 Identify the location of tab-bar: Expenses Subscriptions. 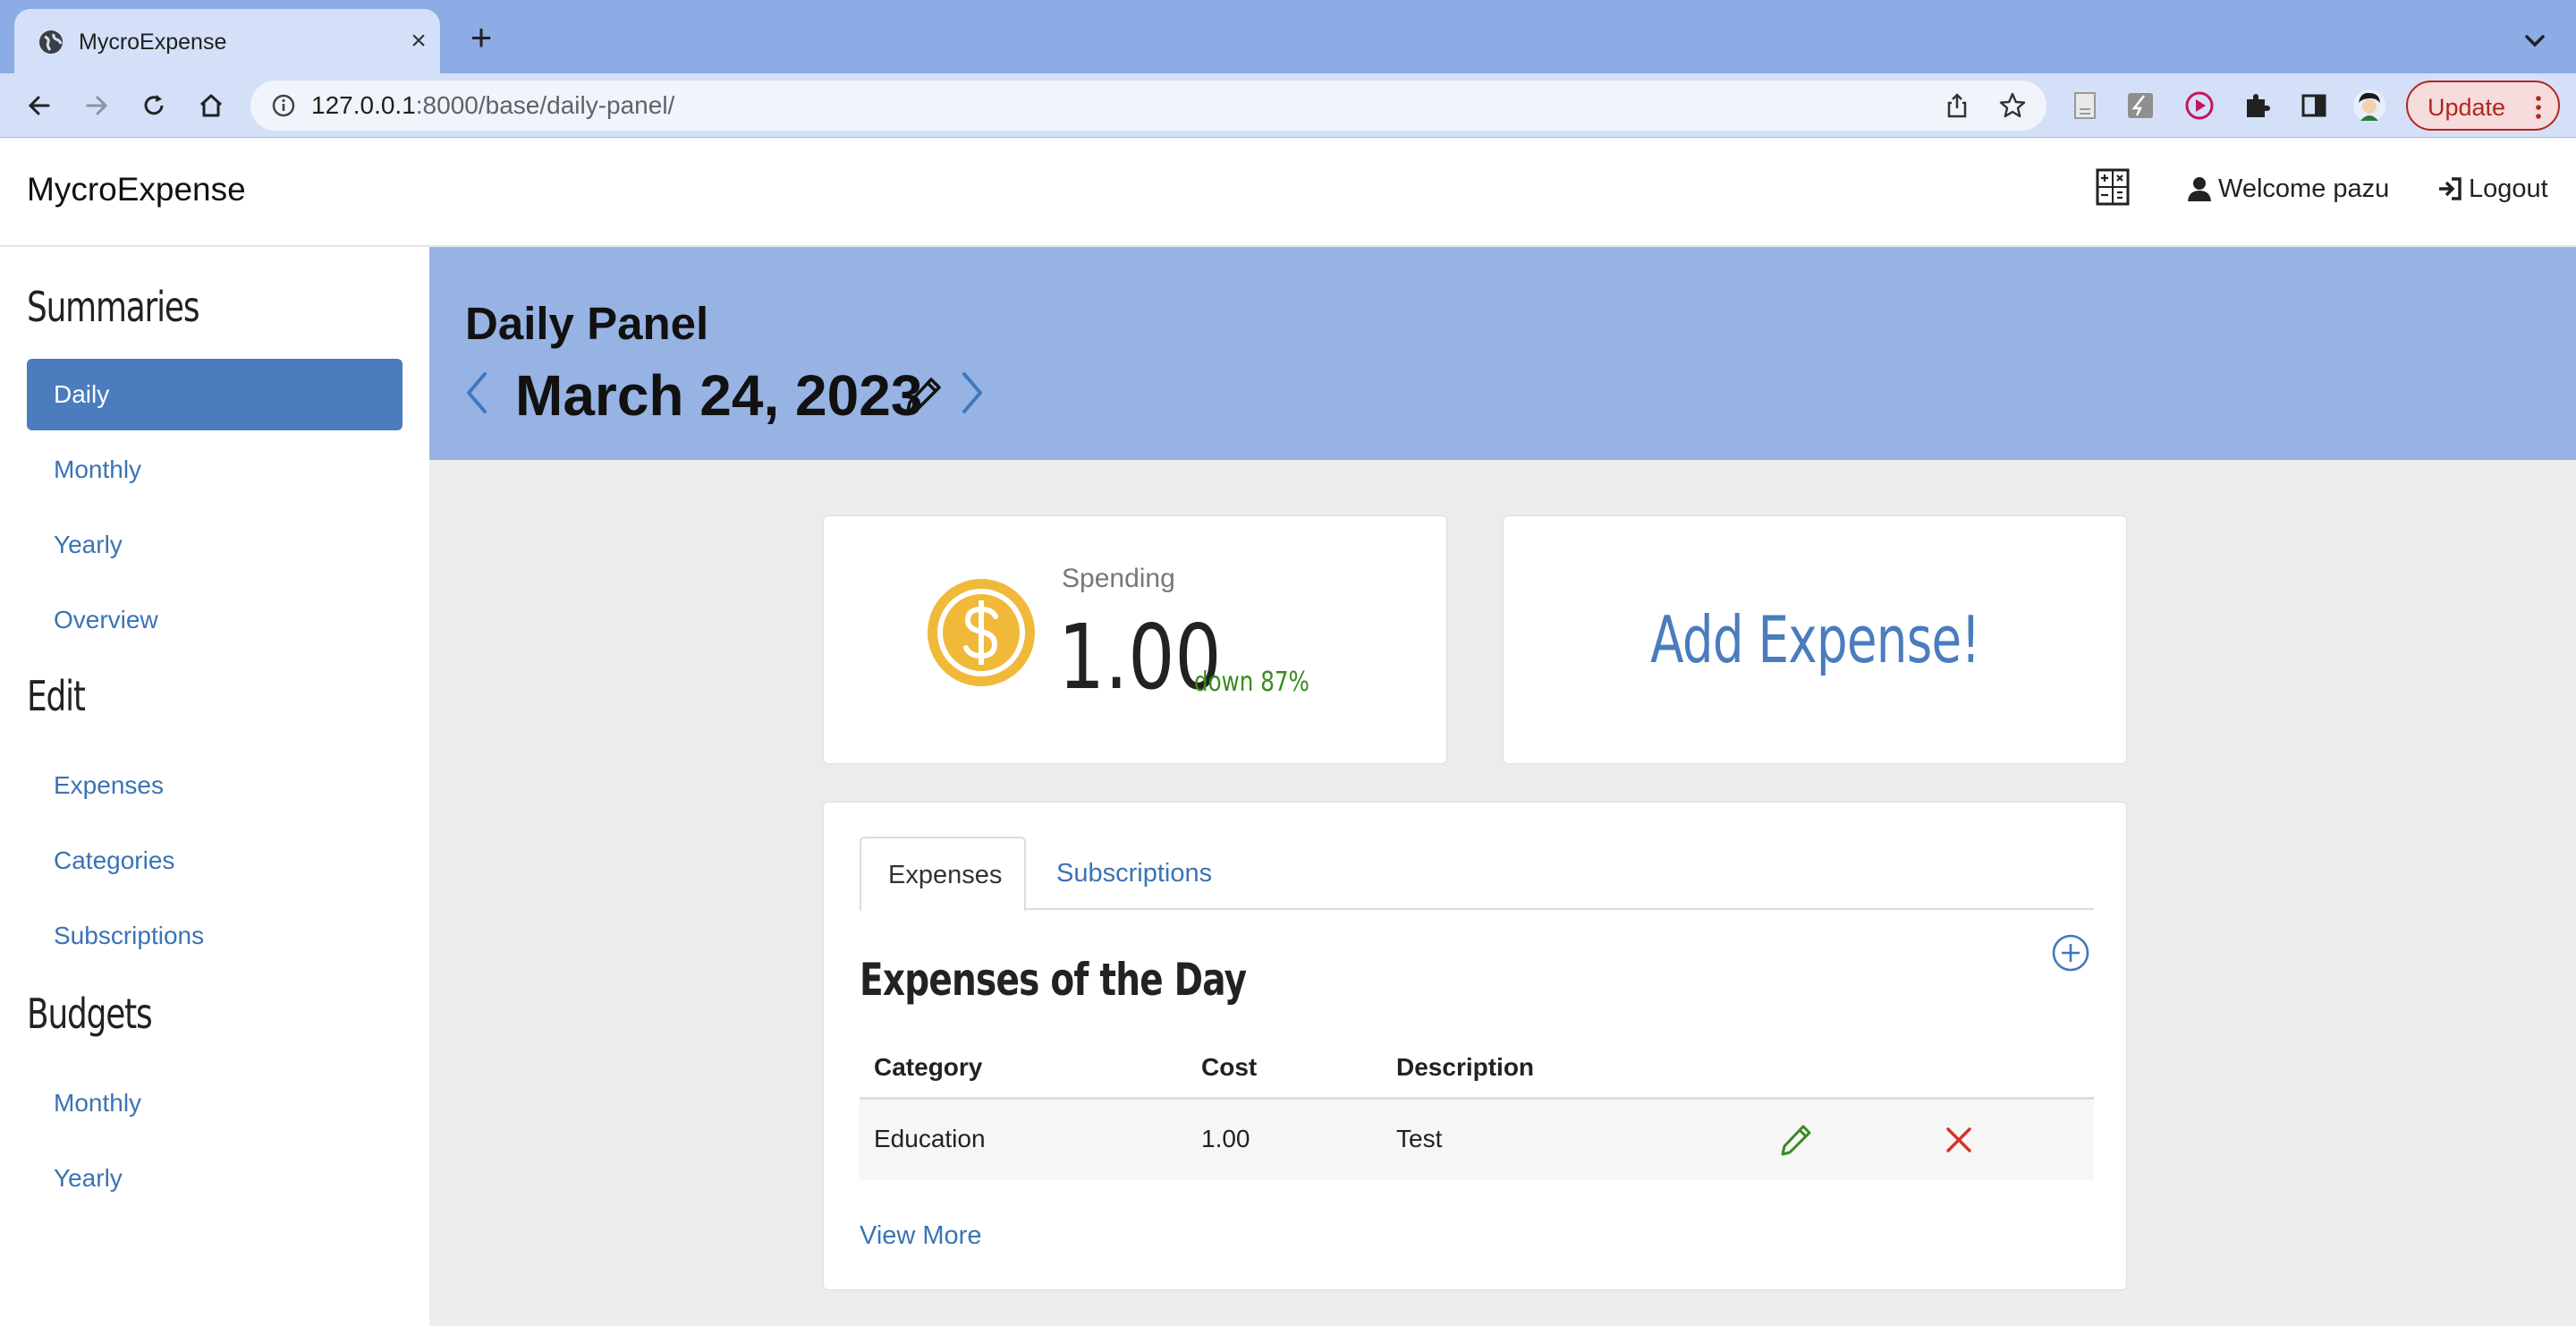
(1477, 874).